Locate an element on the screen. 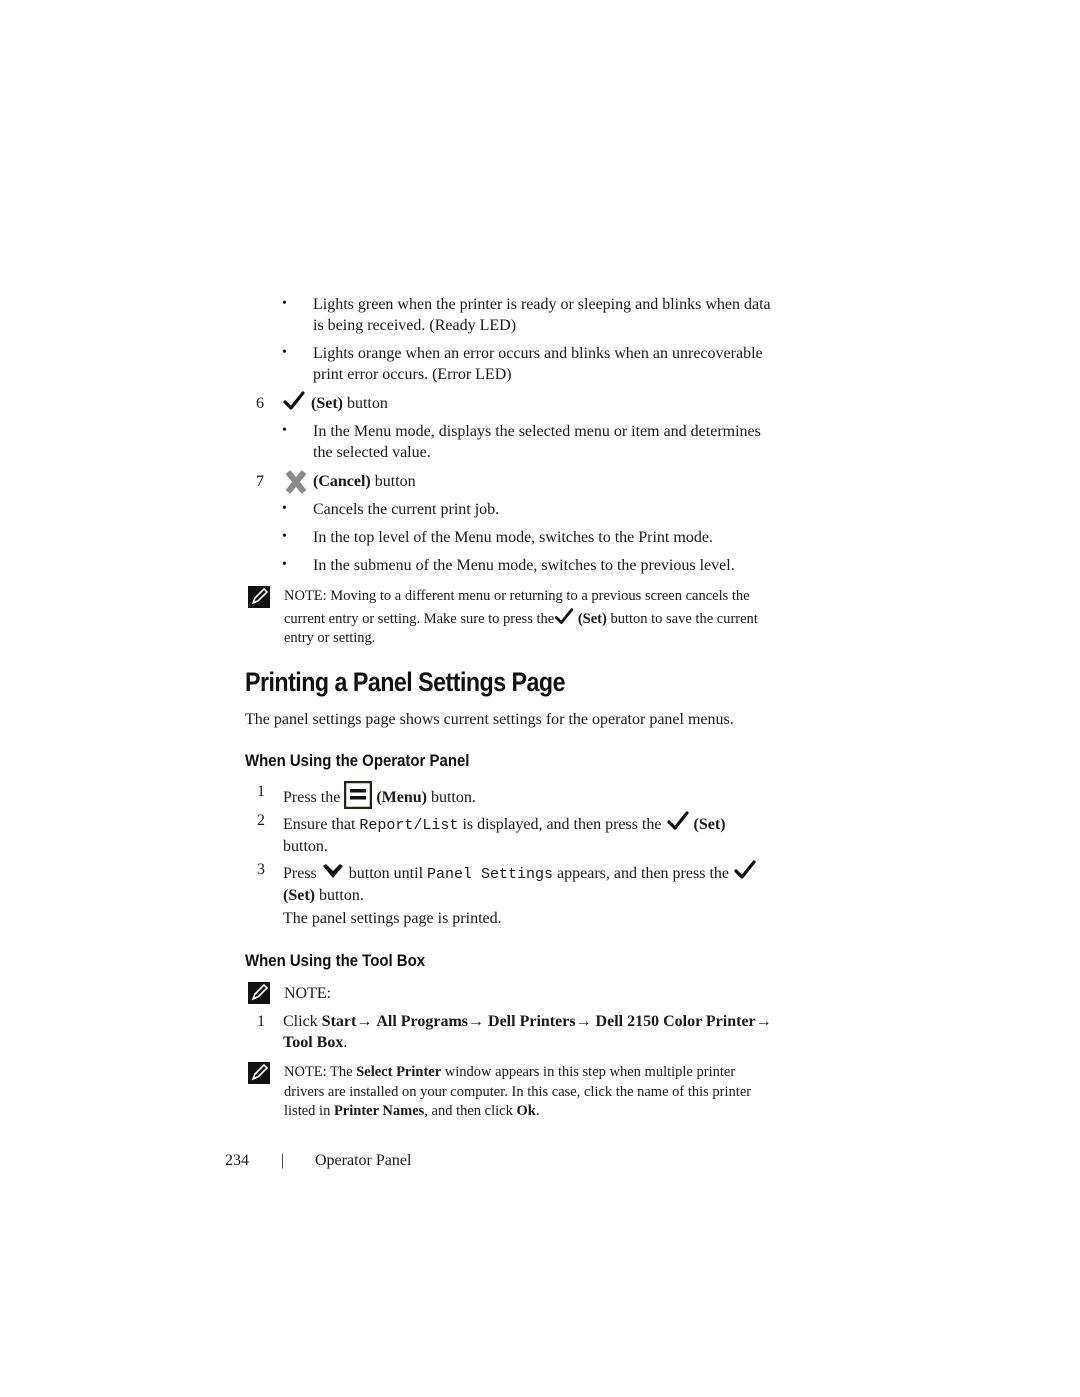 This screenshot has width=1080, height=1397. step-text: Press the (Menu) button. is located at coordinates (379, 795).